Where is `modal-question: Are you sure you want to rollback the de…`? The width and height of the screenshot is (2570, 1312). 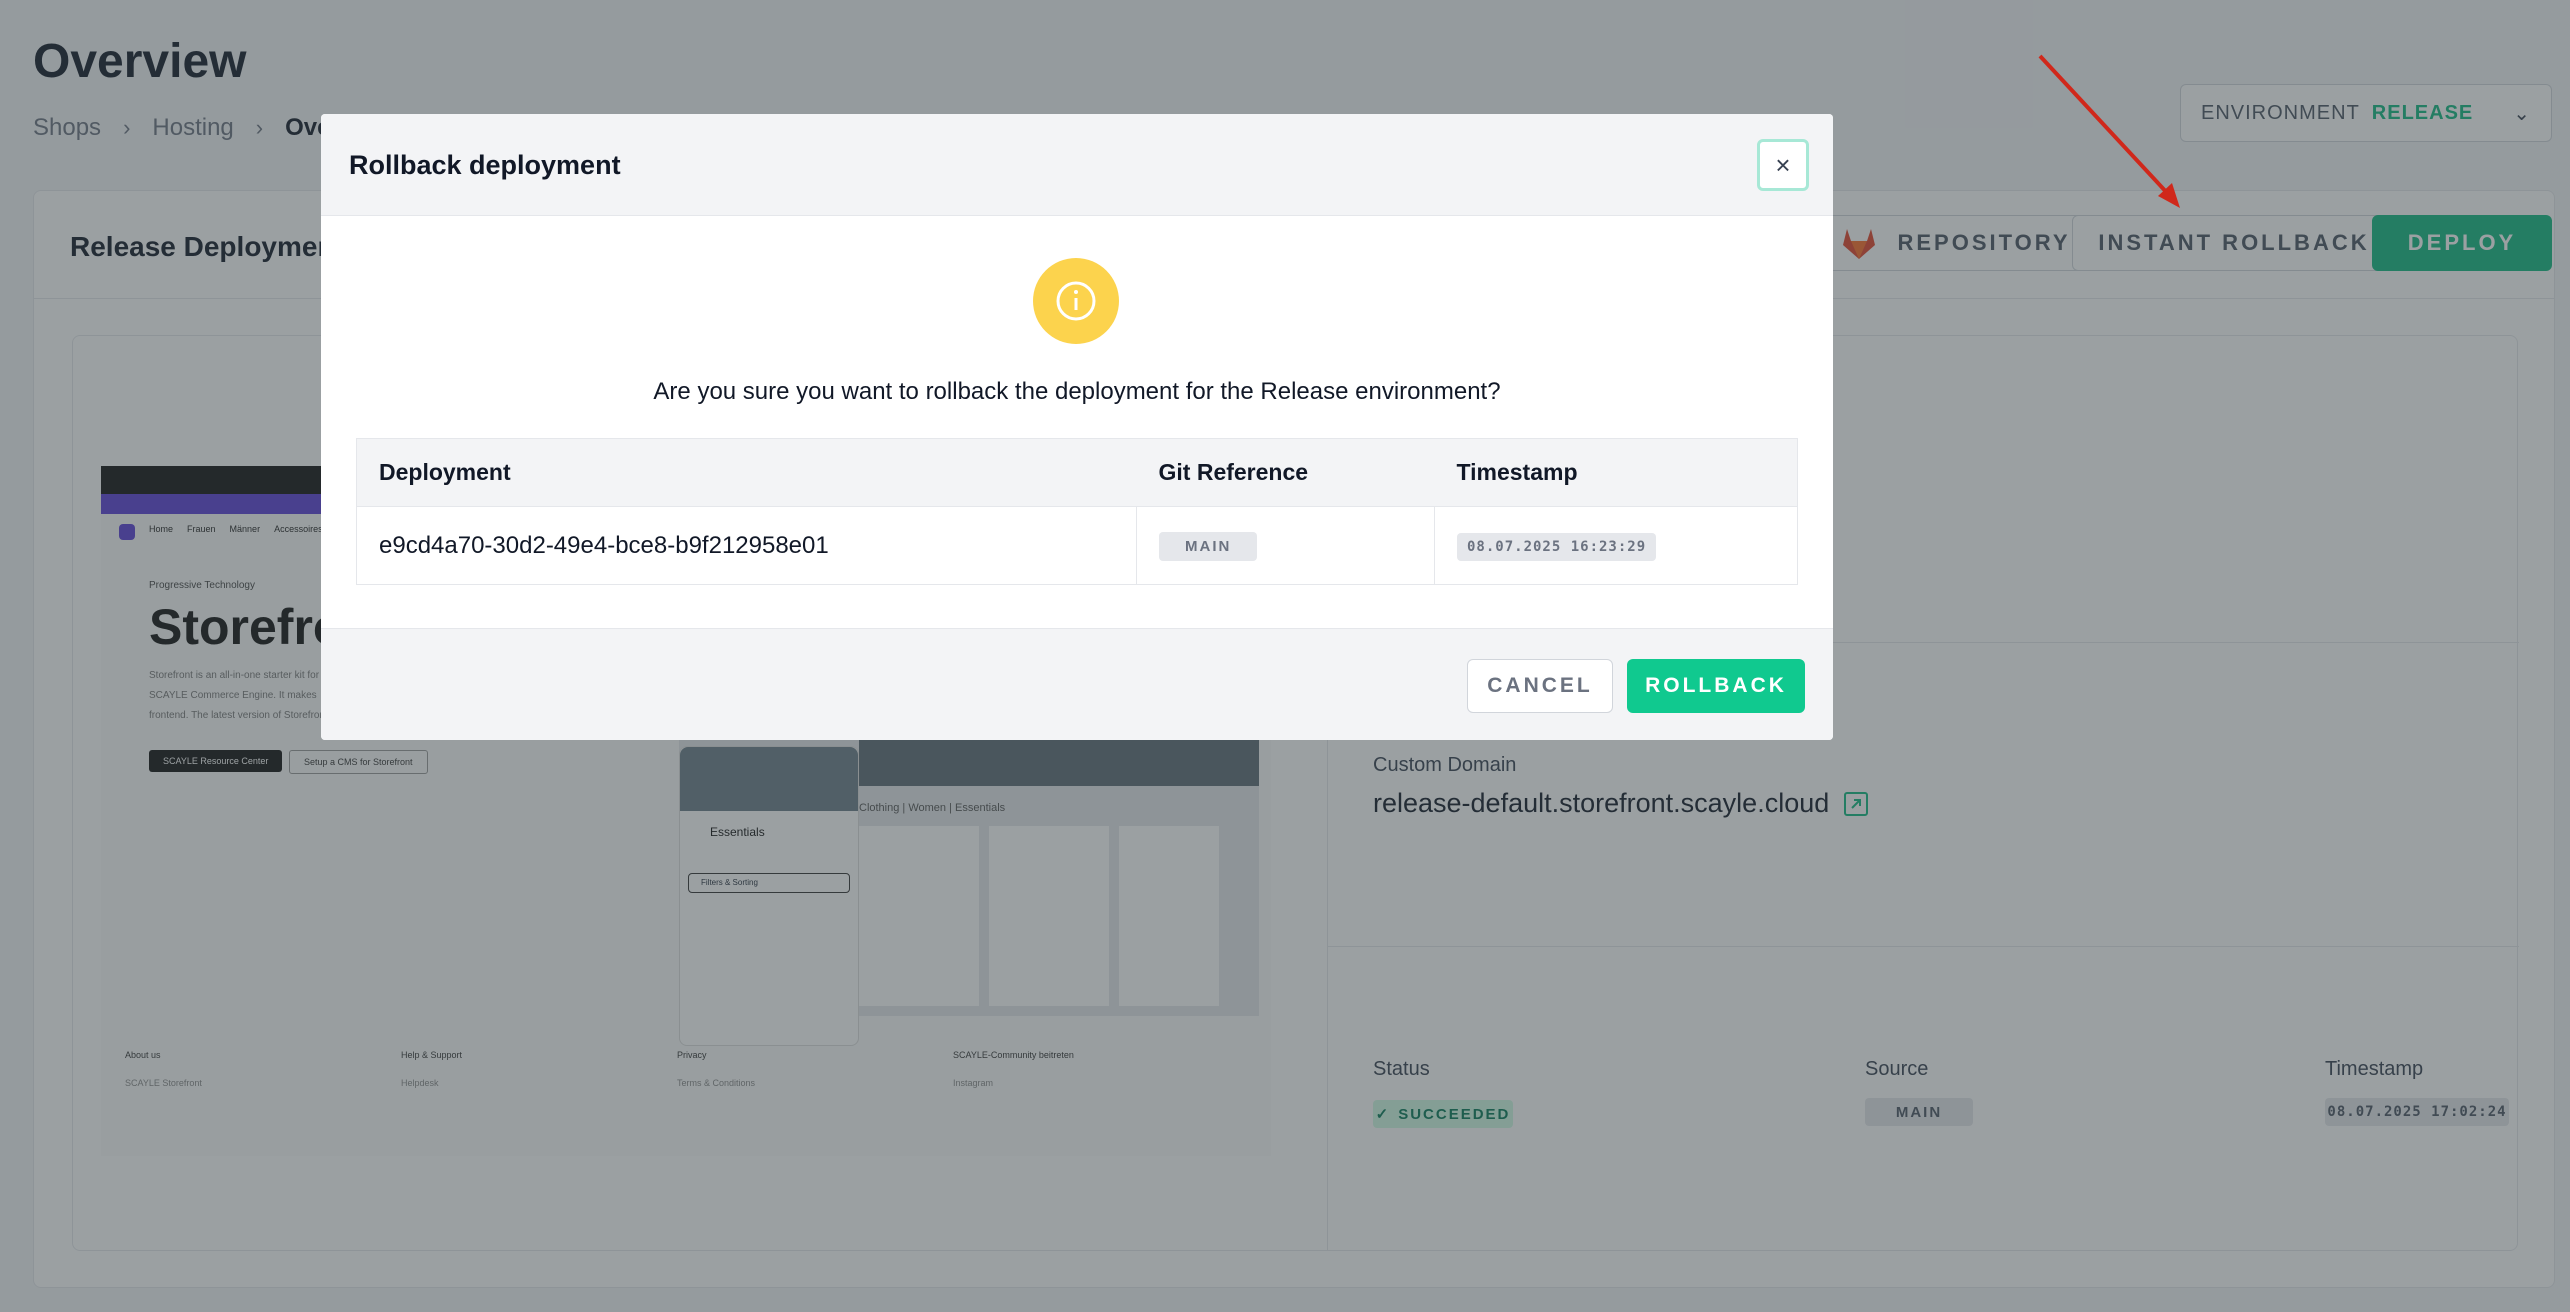 modal-question: Are you sure you want to rollback the de… is located at coordinates (1077, 391).